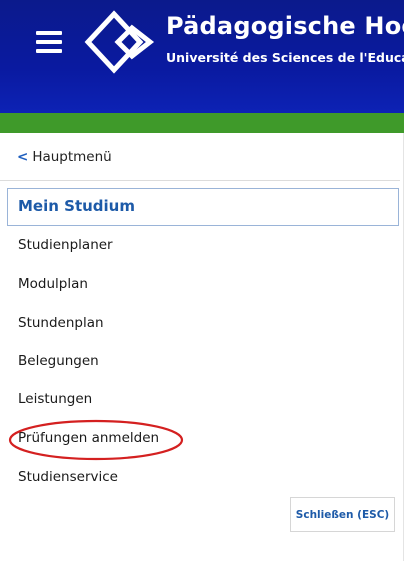 The width and height of the screenshot is (404, 561). Describe the element at coordinates (49, 42) in the screenshot. I see `hamburger-menu-icon` at that location.